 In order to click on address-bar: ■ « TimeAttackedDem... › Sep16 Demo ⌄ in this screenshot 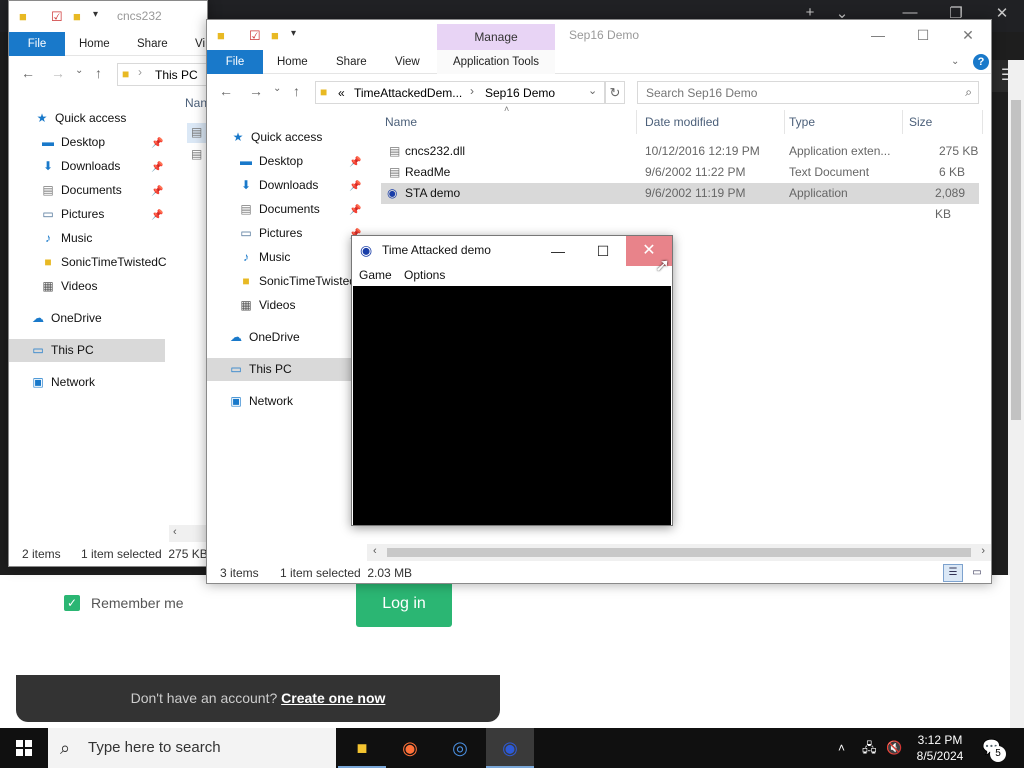, I will do `click(460, 92)`.